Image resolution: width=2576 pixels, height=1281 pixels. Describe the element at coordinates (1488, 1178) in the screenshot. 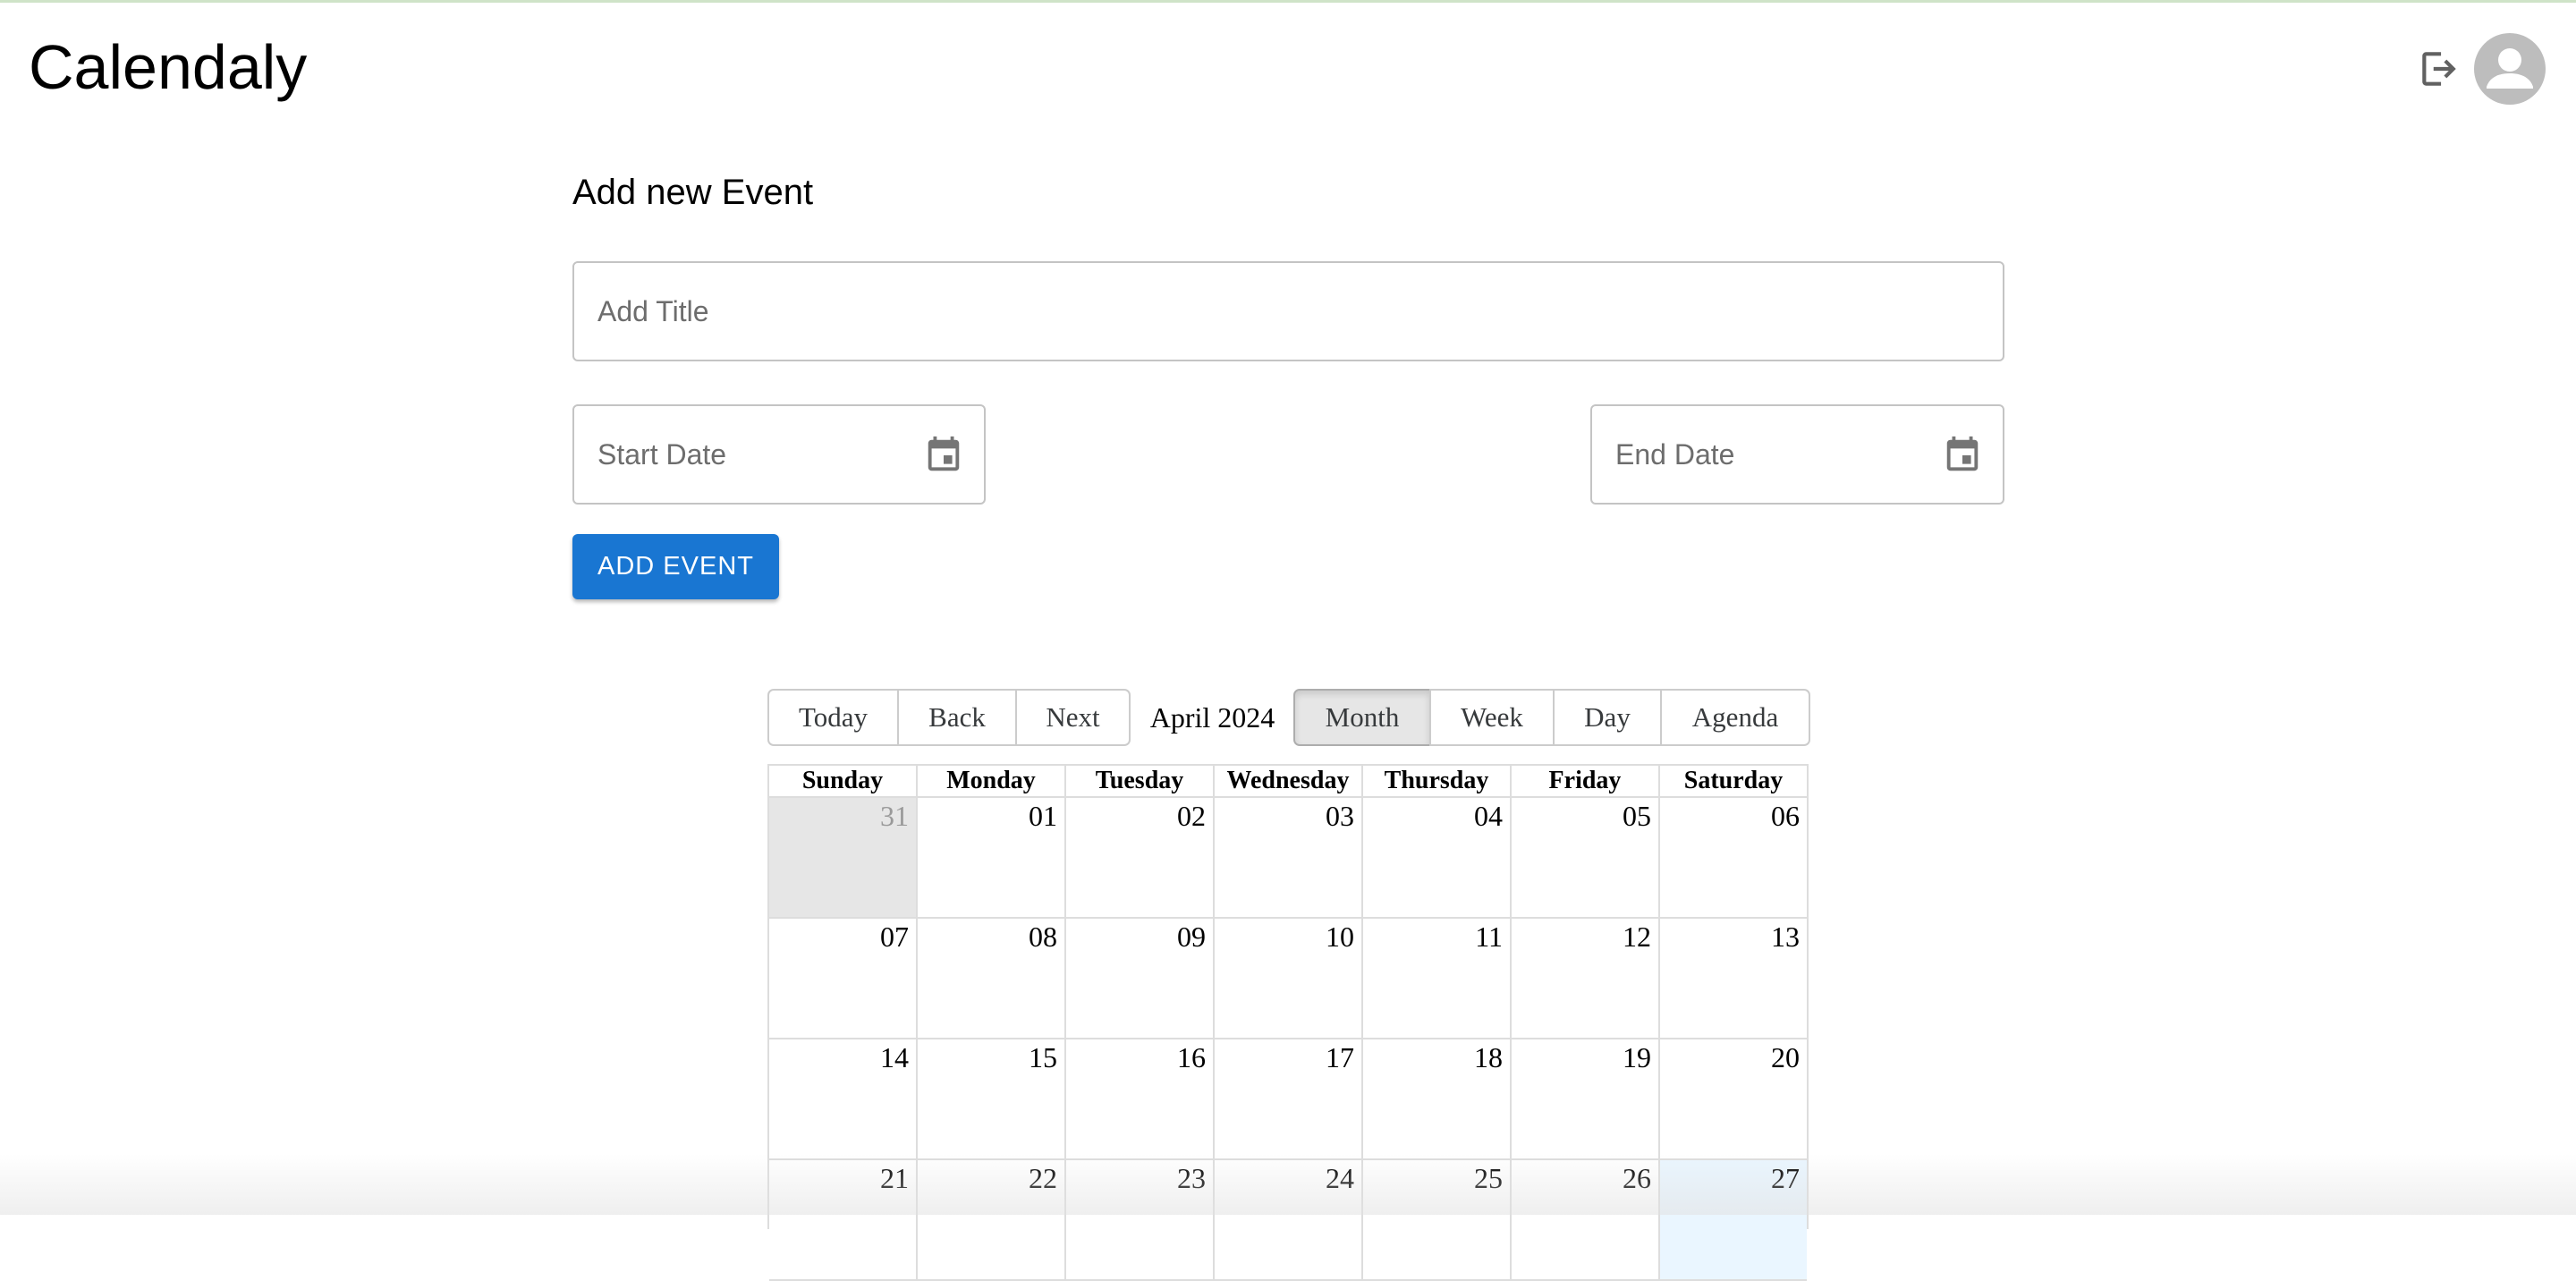

I see `day-number: 25` at that location.